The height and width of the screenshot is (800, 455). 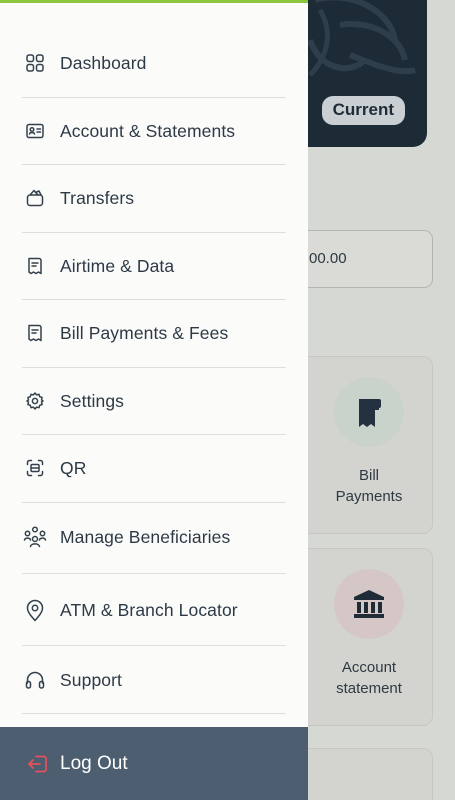 What do you see at coordinates (154, 763) in the screenshot?
I see `logout-button: Log Out` at bounding box center [154, 763].